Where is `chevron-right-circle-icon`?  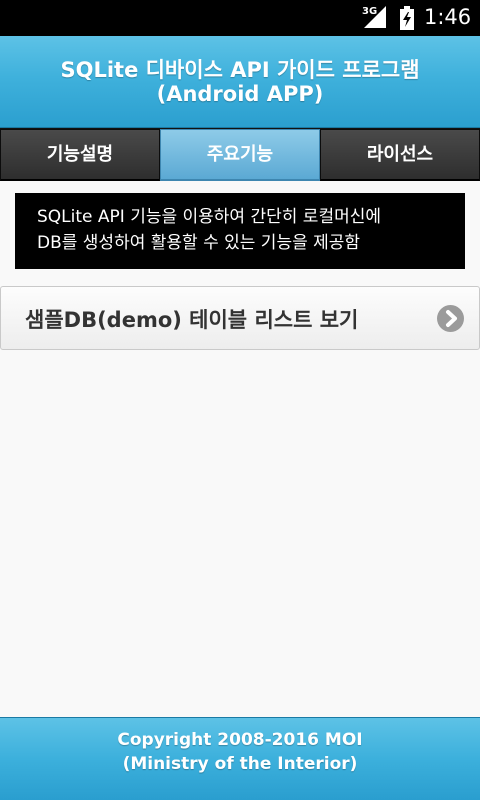 chevron-right-circle-icon is located at coordinates (450, 318).